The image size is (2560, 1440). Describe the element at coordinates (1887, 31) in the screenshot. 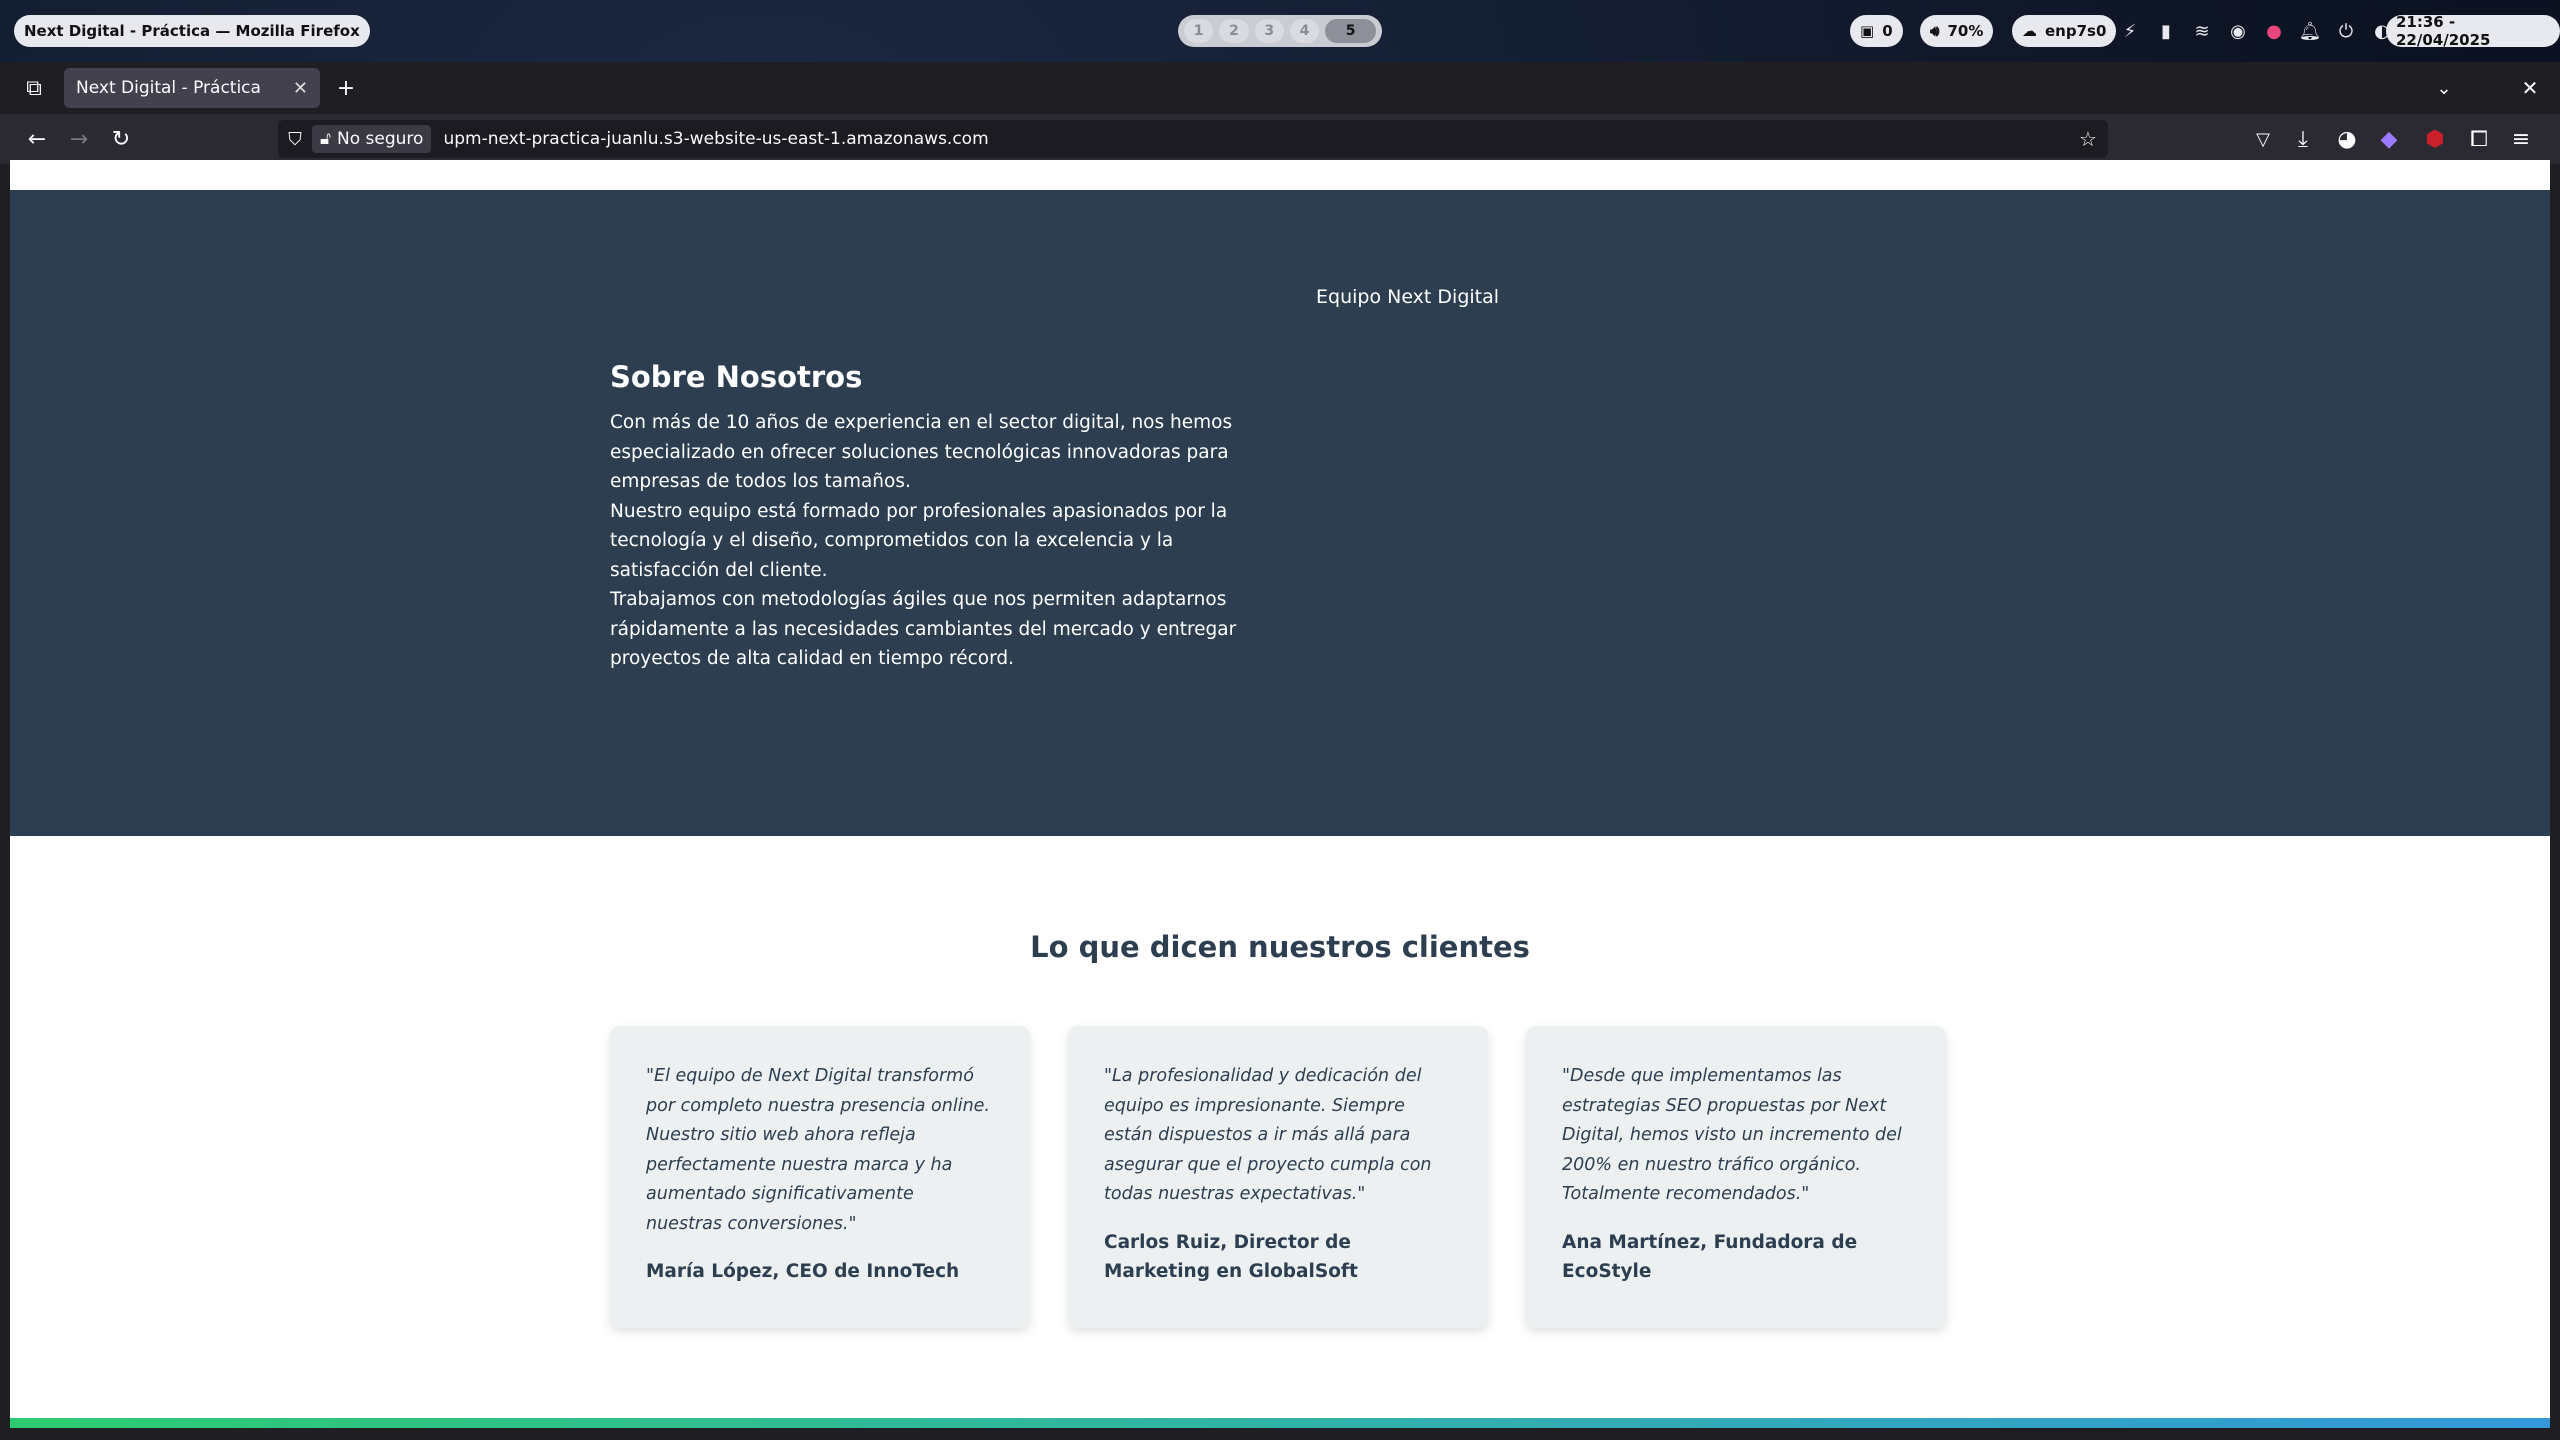

I see `notification-count: 0` at that location.